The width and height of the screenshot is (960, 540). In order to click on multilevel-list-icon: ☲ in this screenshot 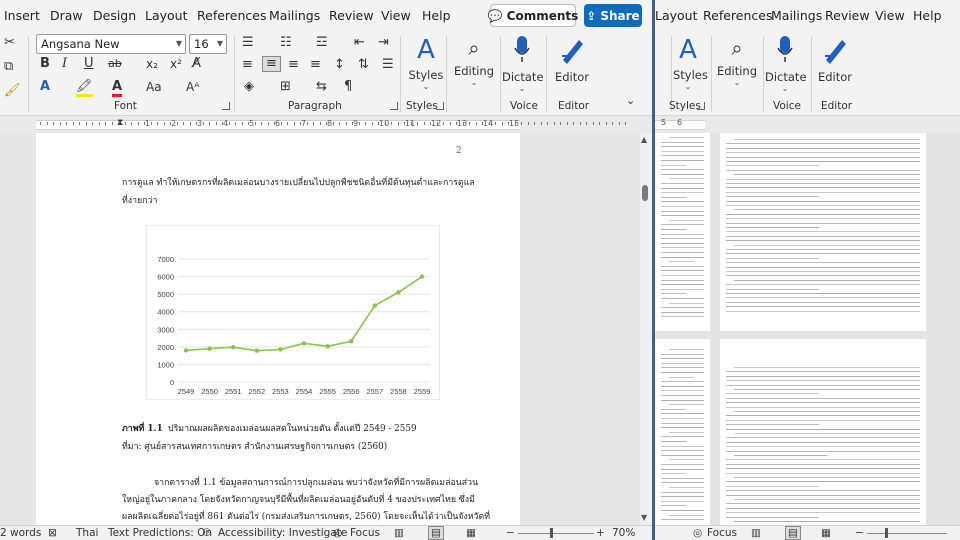, I will do `click(322, 43)`.